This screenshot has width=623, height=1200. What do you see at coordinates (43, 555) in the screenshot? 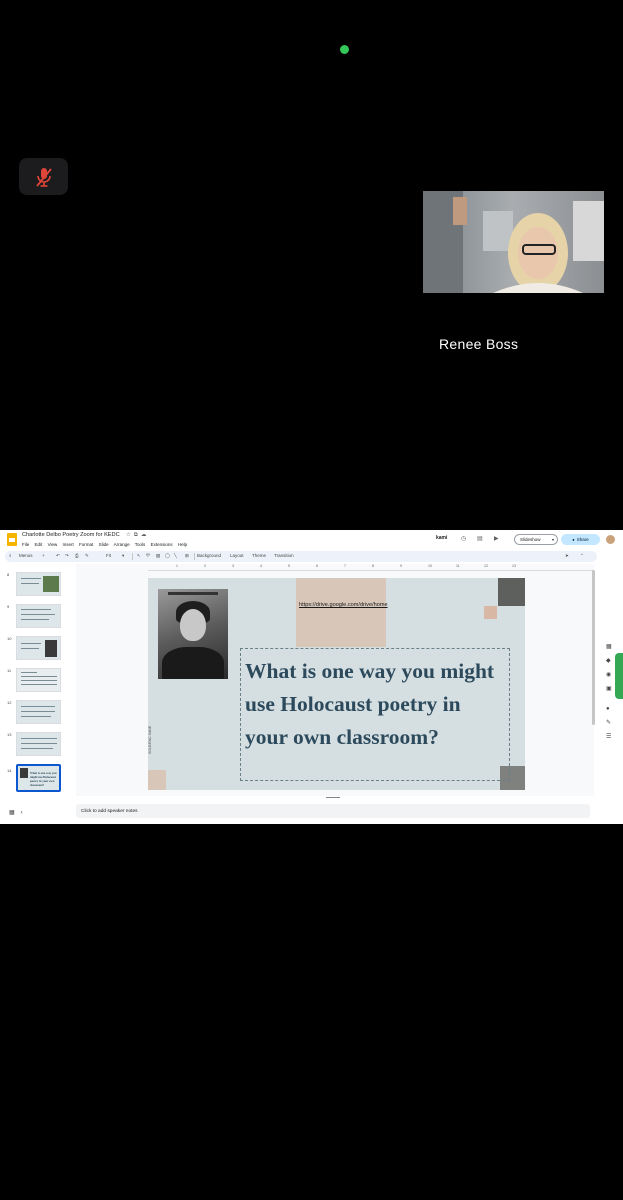
I see `add-slide-icon: +` at bounding box center [43, 555].